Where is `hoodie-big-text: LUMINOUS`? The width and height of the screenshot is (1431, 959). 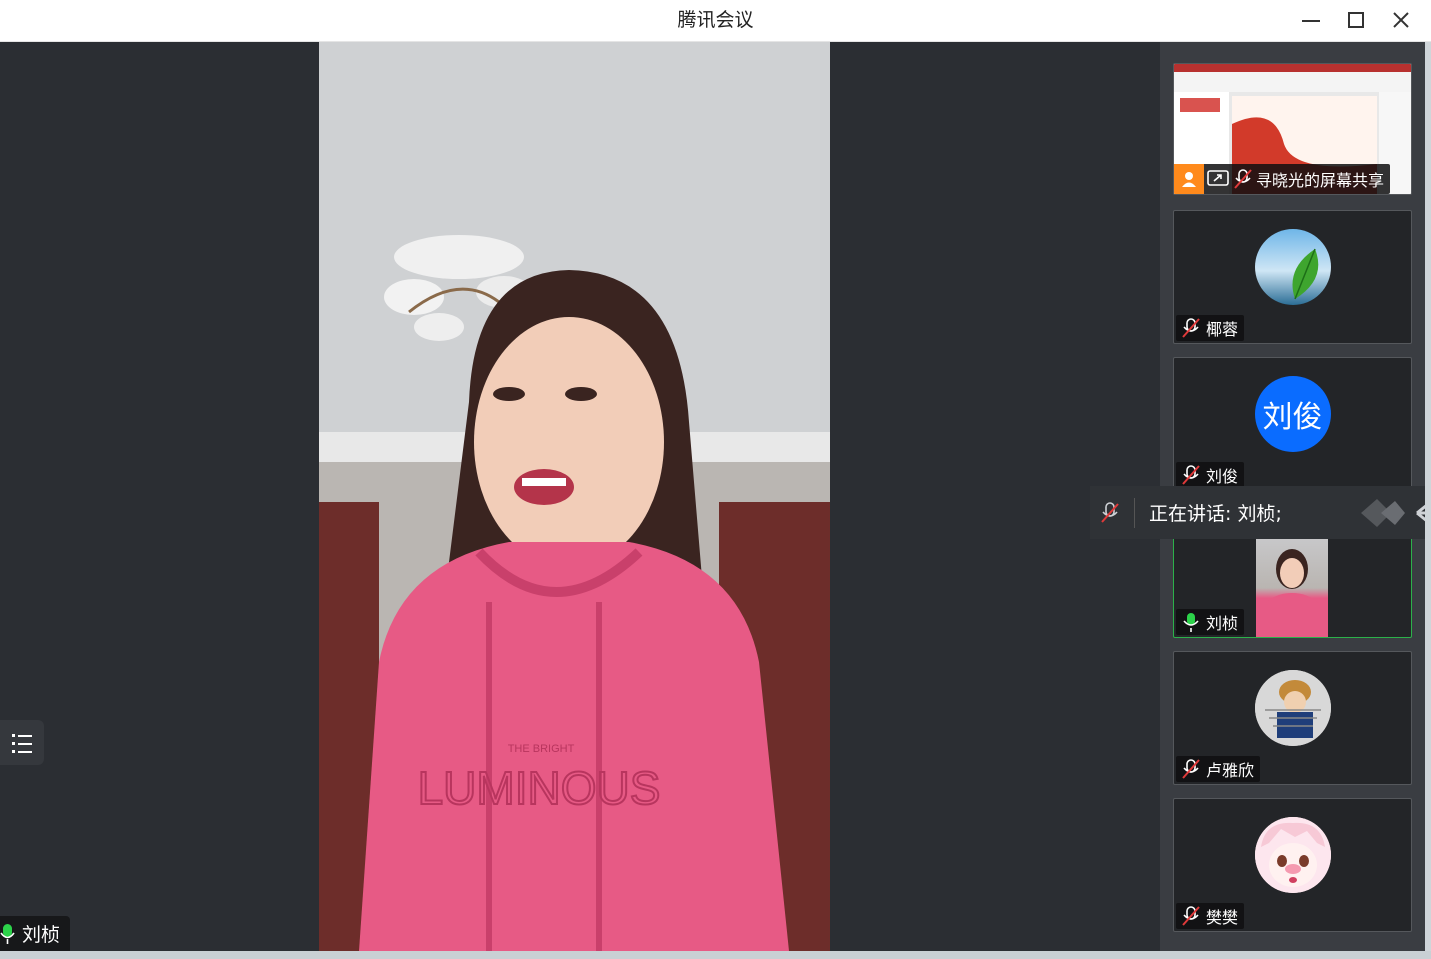 hoodie-big-text: LUMINOUS is located at coordinates (539, 788).